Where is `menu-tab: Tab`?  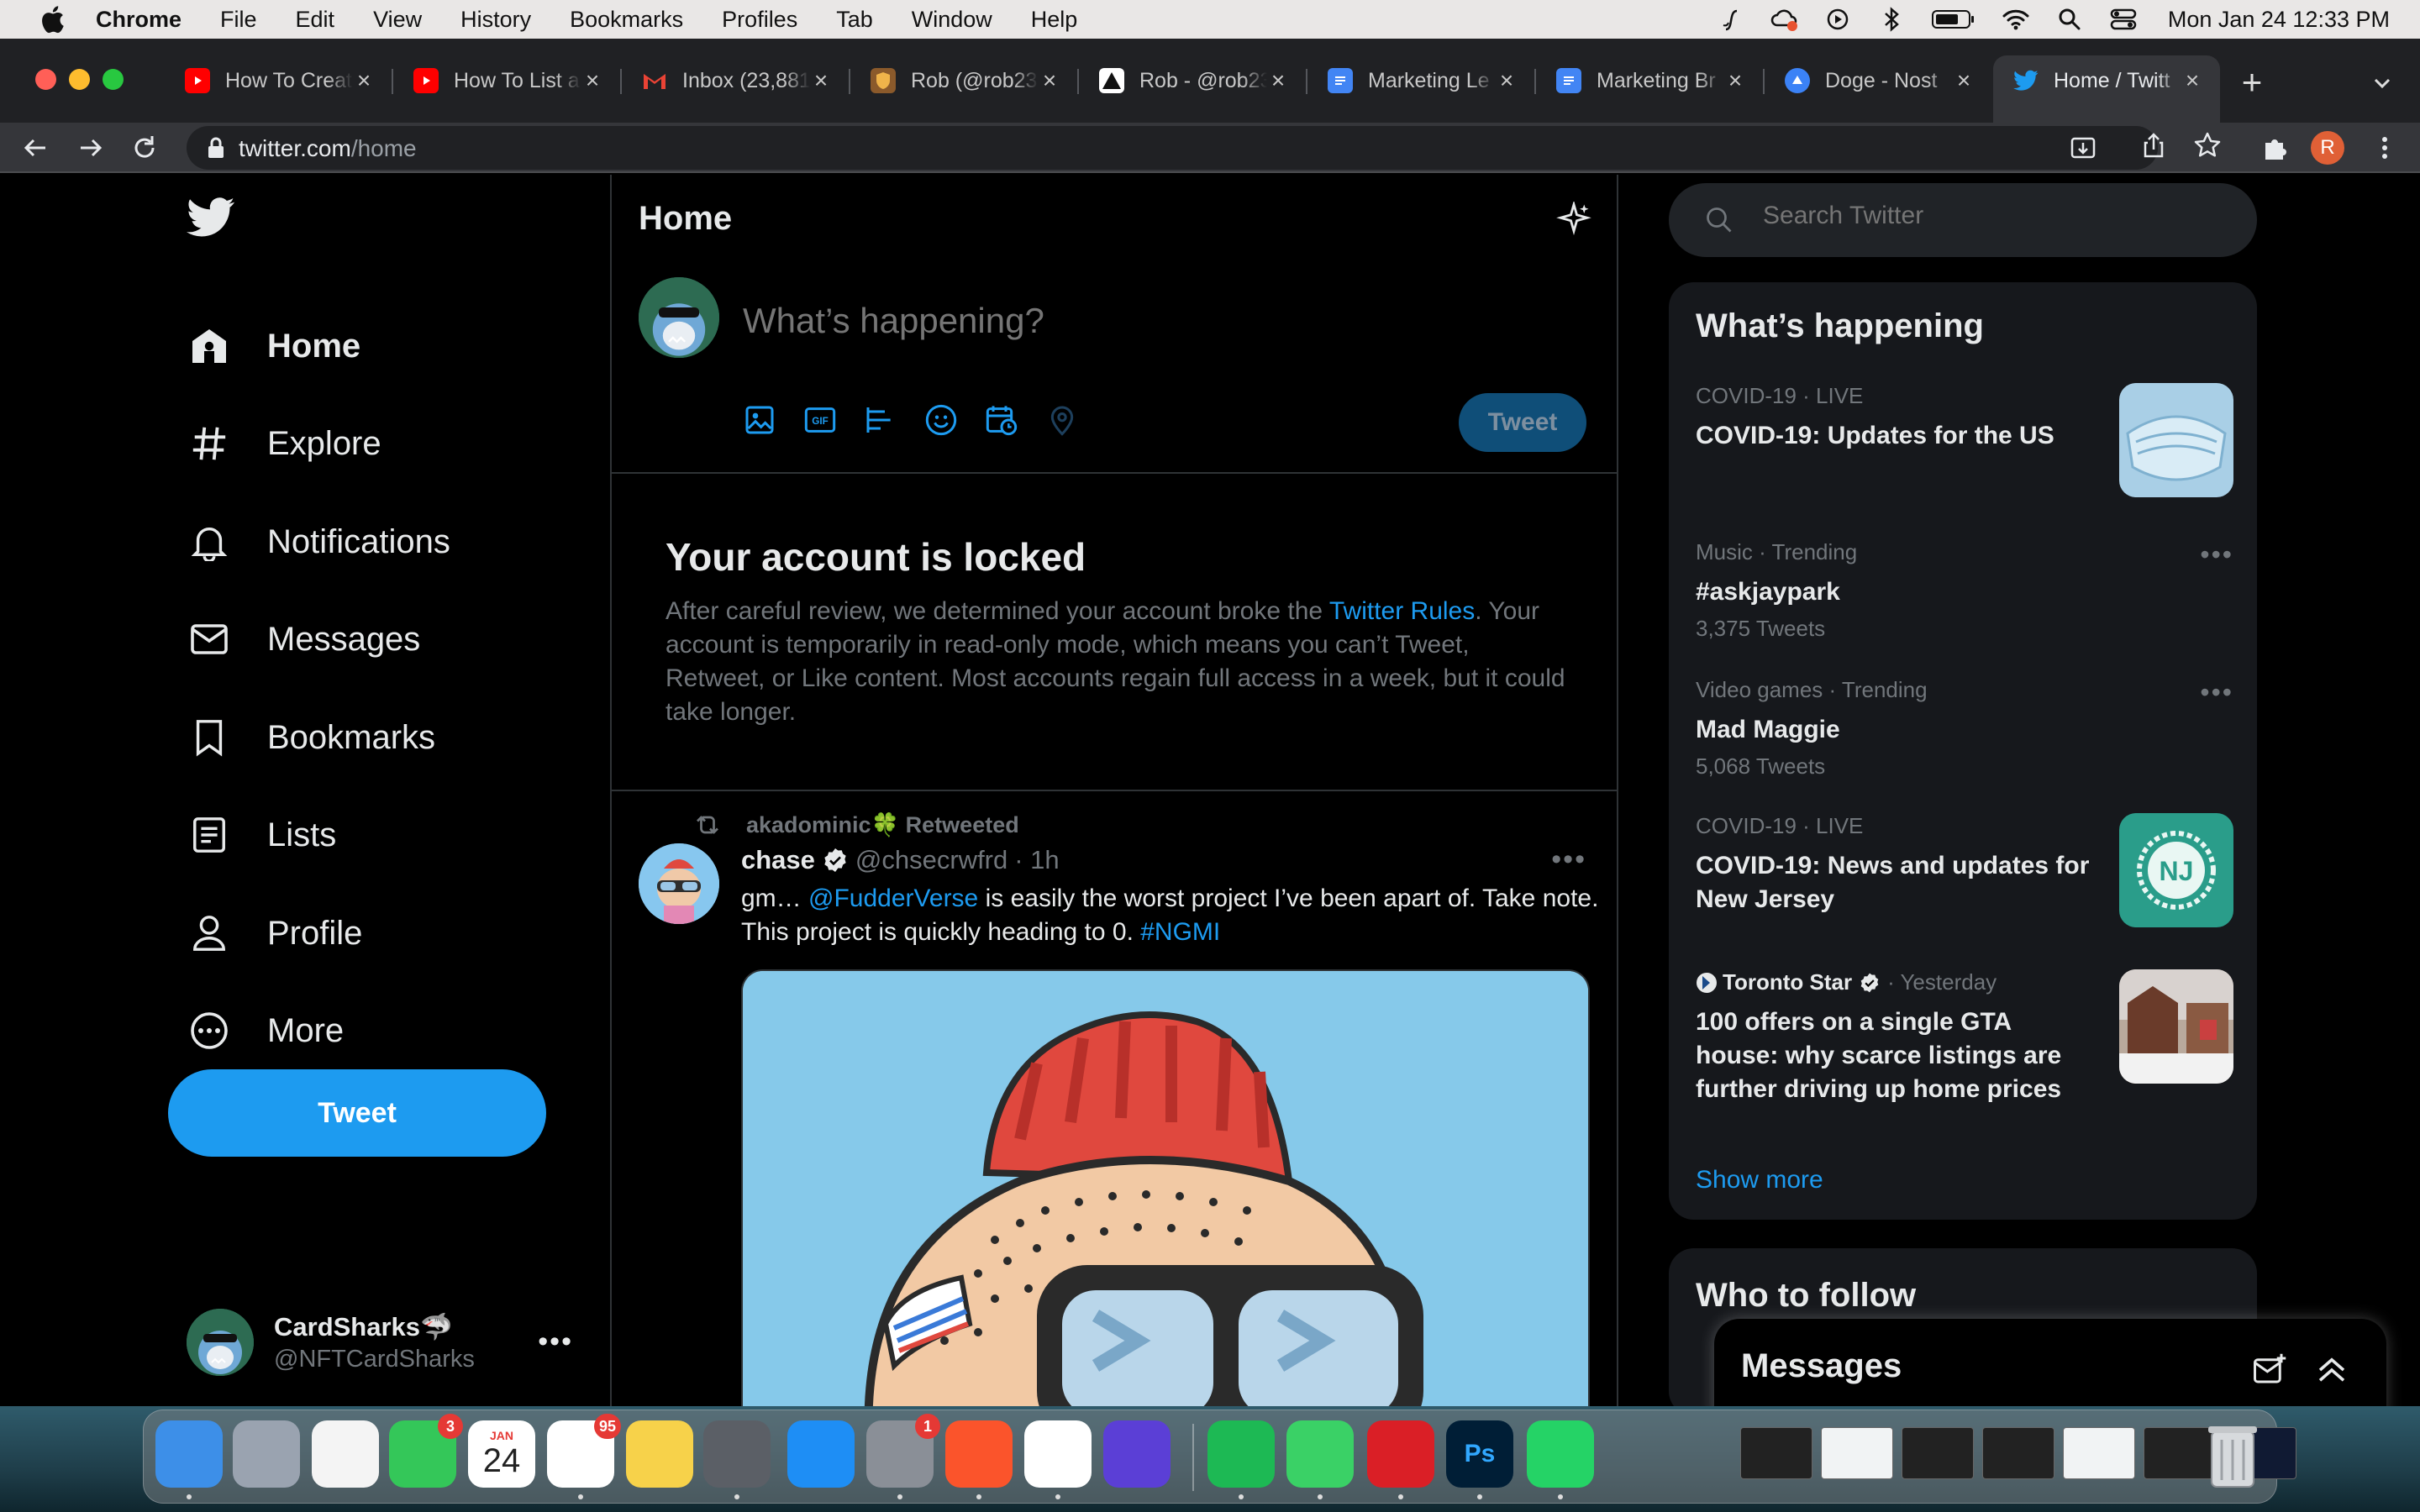
menu-tab: Tab is located at coordinates (855, 20).